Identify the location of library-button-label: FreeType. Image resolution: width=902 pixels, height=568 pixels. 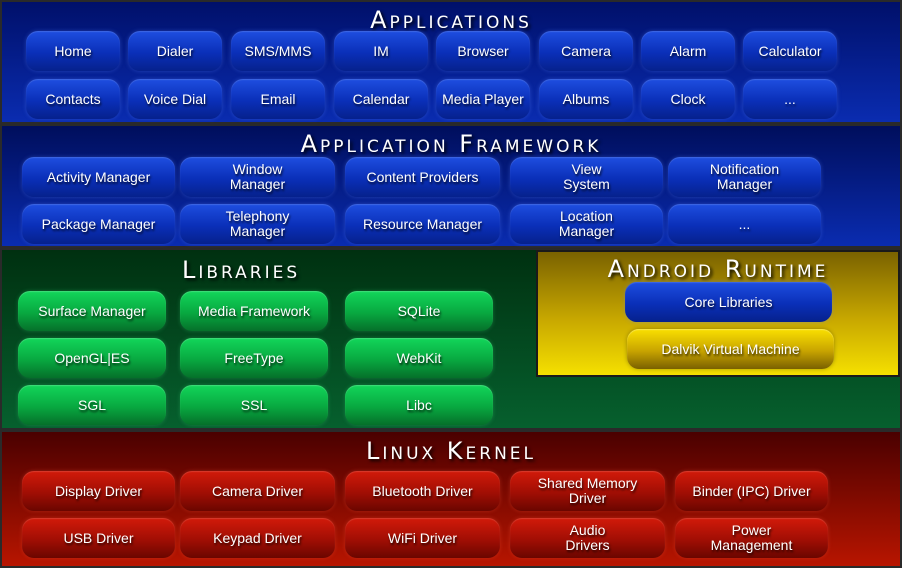
(254, 357).